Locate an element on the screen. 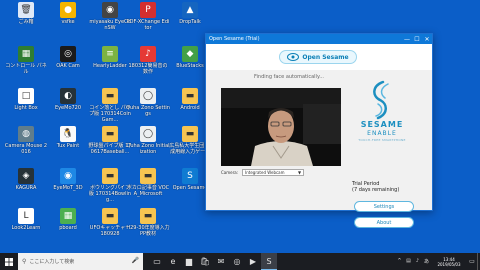 The image size is (480, 270). trial-remaining: (7 days remaining) is located at coordinates (376, 190).